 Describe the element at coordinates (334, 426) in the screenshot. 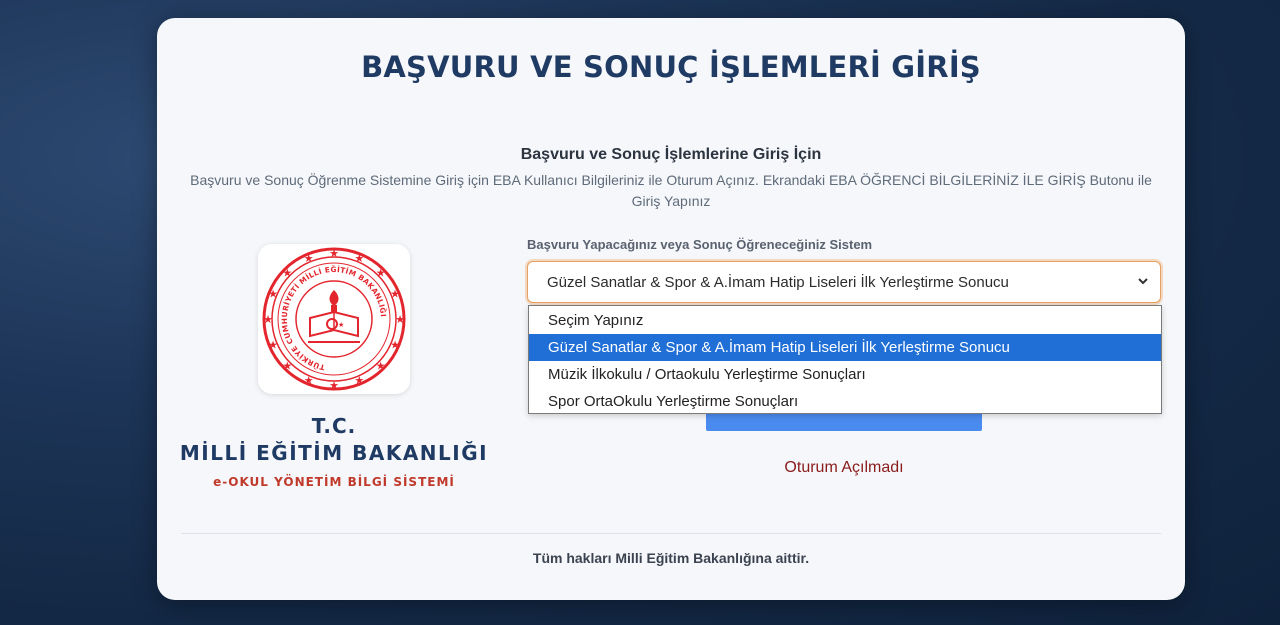

I see `brand-tc: T.C.` at that location.